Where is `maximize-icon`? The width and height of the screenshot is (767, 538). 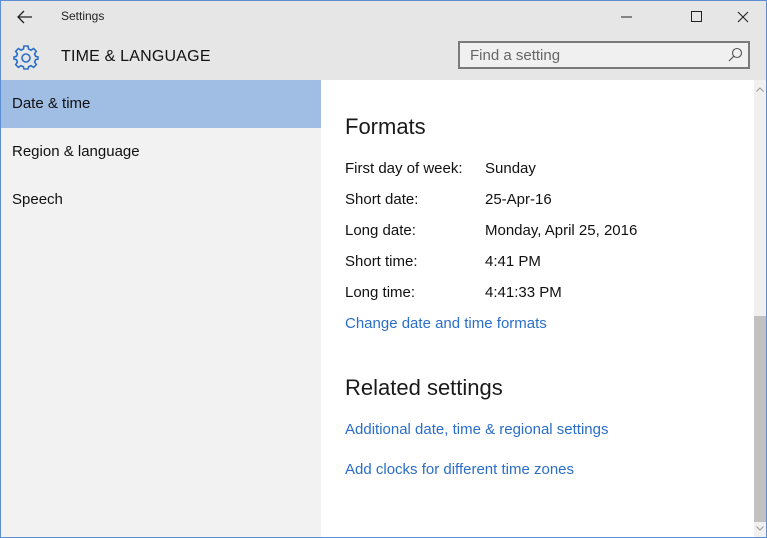 maximize-icon is located at coordinates (696, 16).